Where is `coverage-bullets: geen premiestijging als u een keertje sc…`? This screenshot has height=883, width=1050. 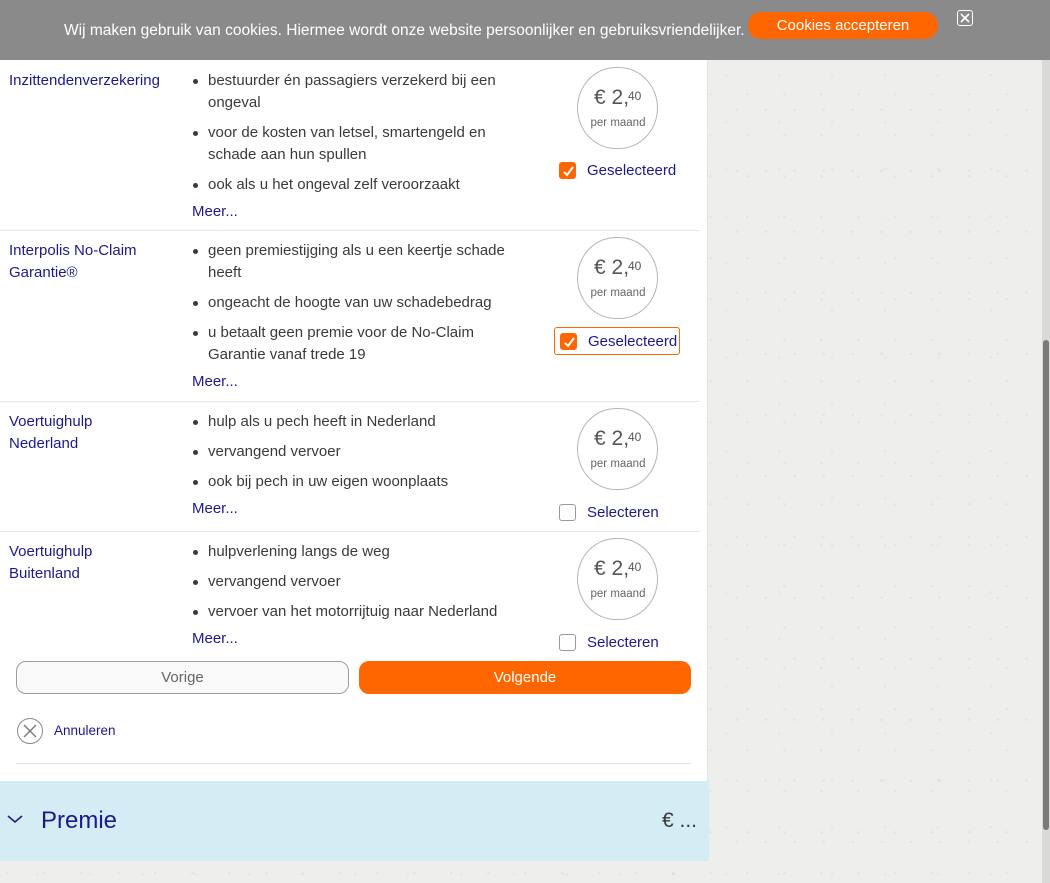
coverage-bullets: geen premiestijging als u een keertje sc… is located at coordinates (355, 307).